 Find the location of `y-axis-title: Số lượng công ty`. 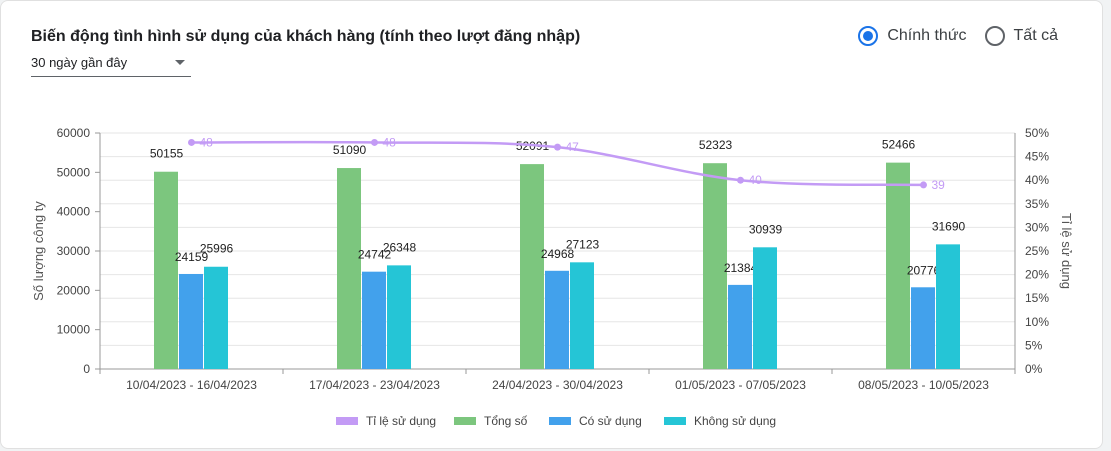

y-axis-title: Số lượng công ty is located at coordinates (38, 251).